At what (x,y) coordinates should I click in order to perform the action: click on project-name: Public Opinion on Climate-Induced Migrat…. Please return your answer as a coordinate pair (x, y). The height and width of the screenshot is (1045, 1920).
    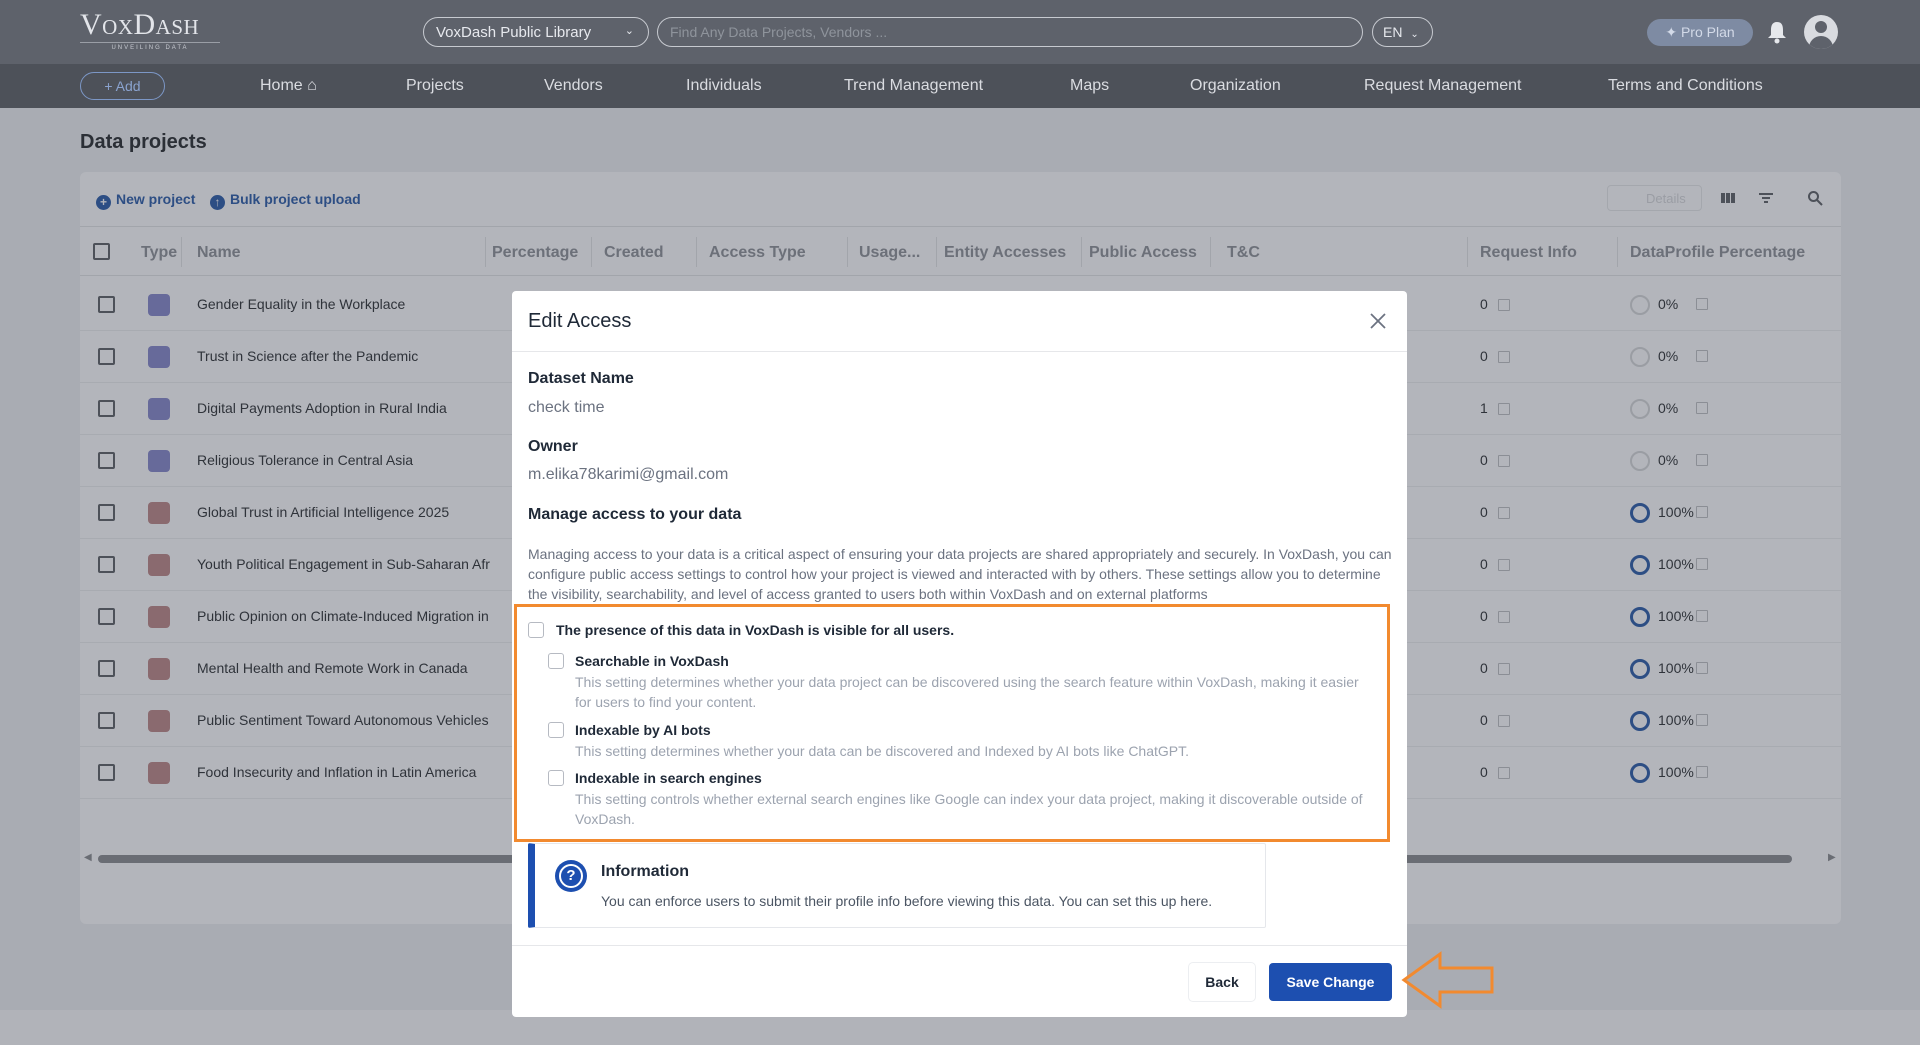
    Looking at the image, I should click on (343, 616).